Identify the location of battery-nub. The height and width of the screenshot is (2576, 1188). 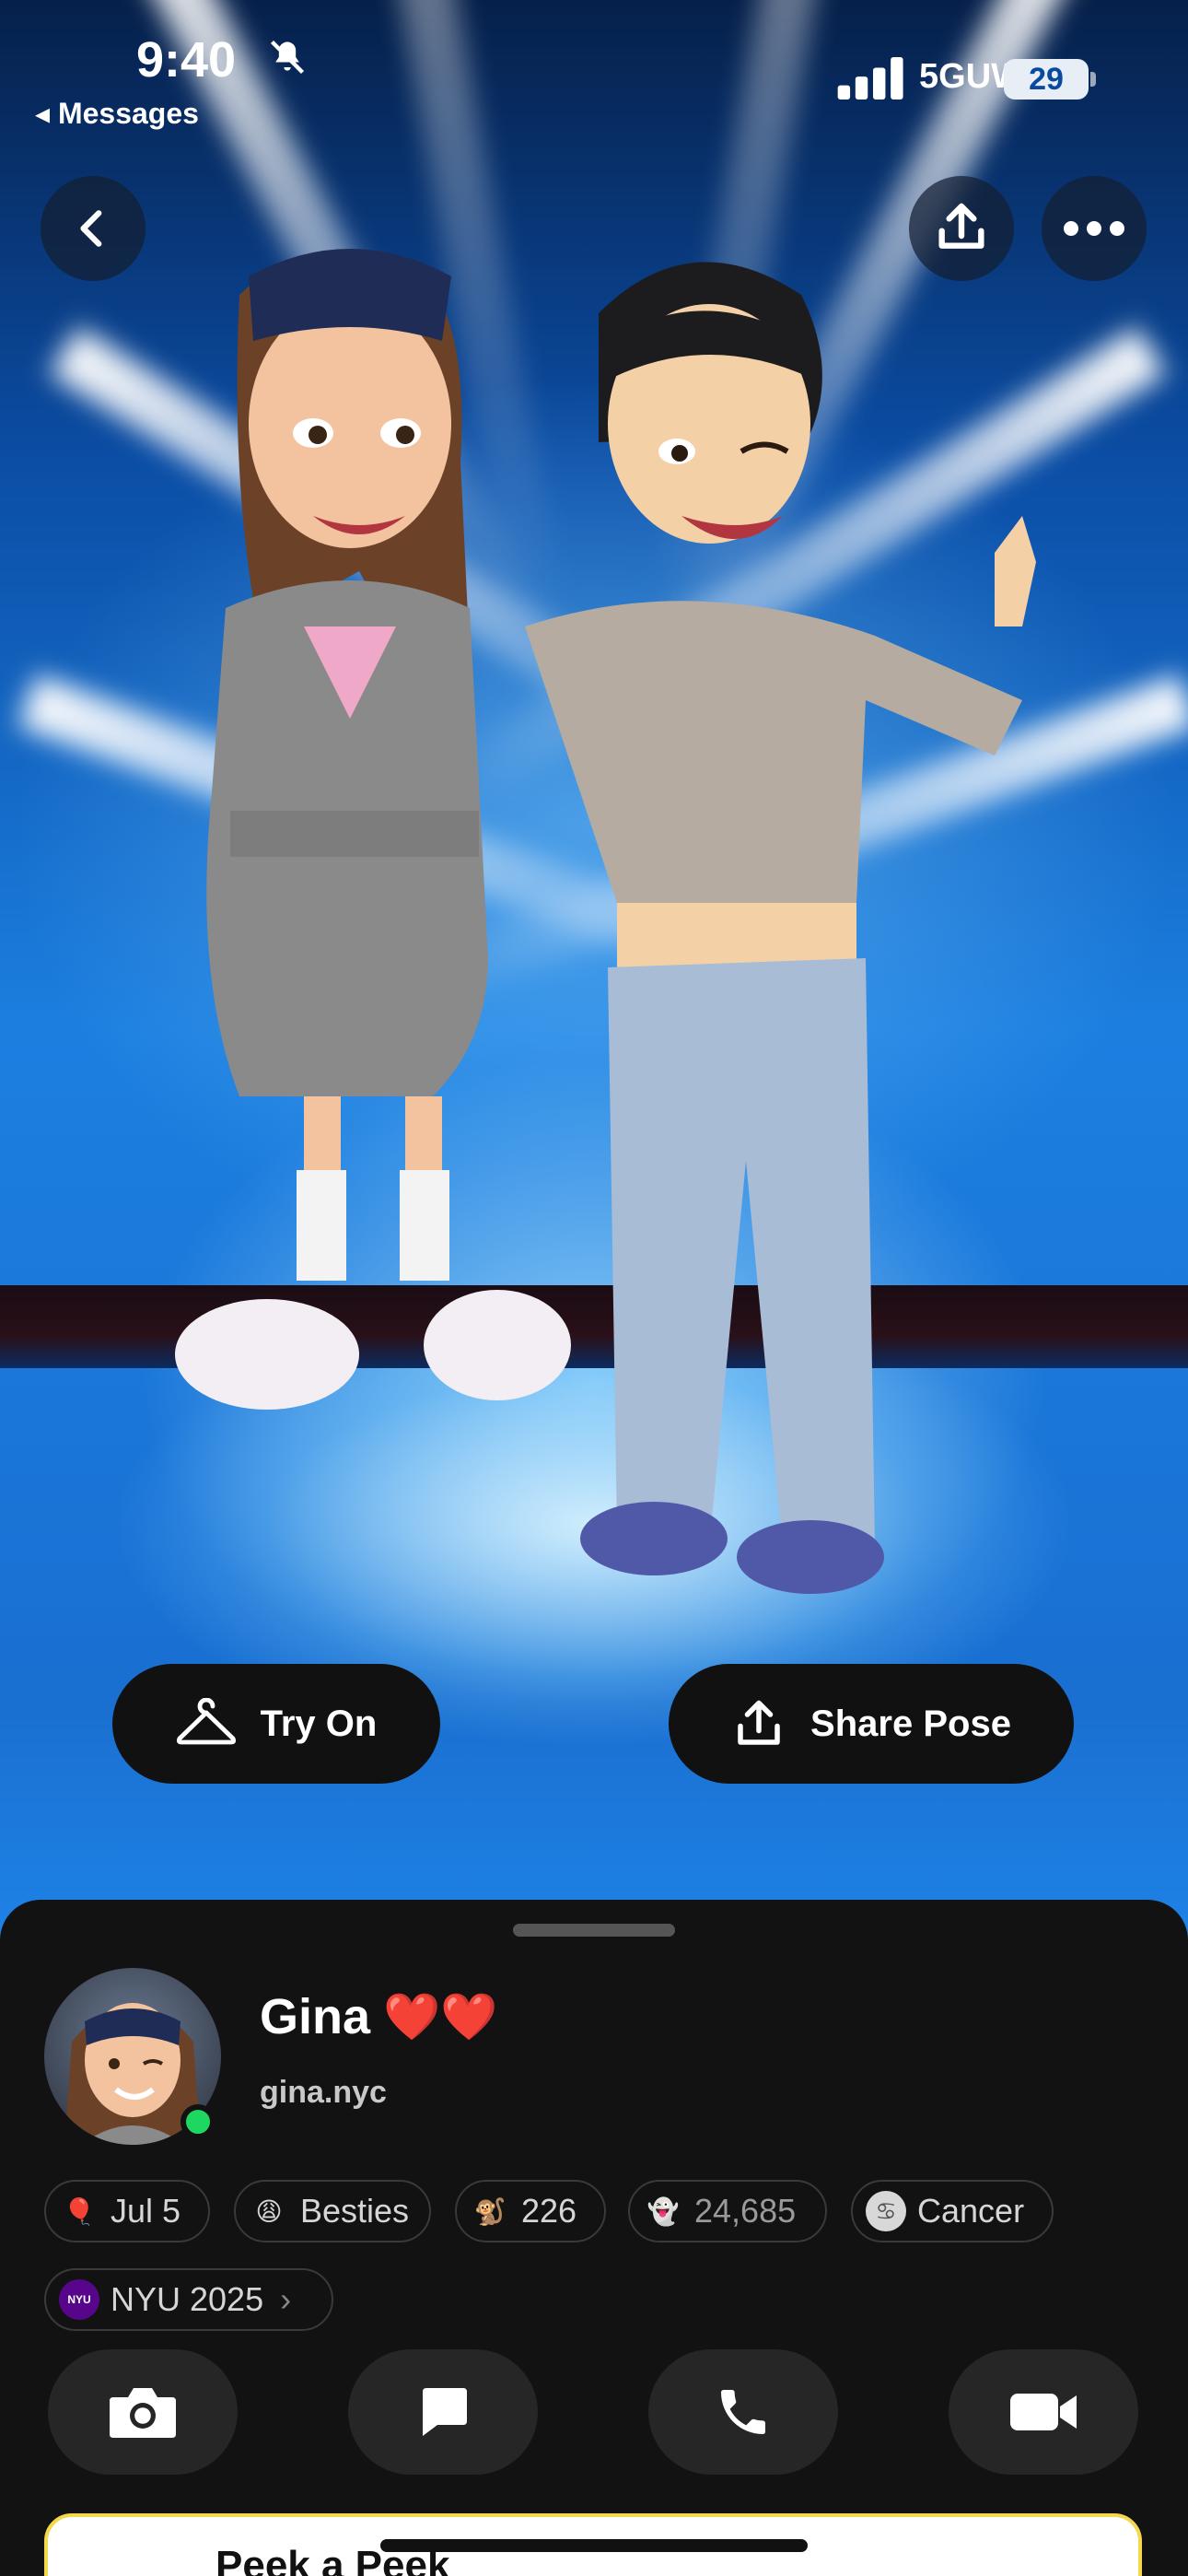
(1093, 79).